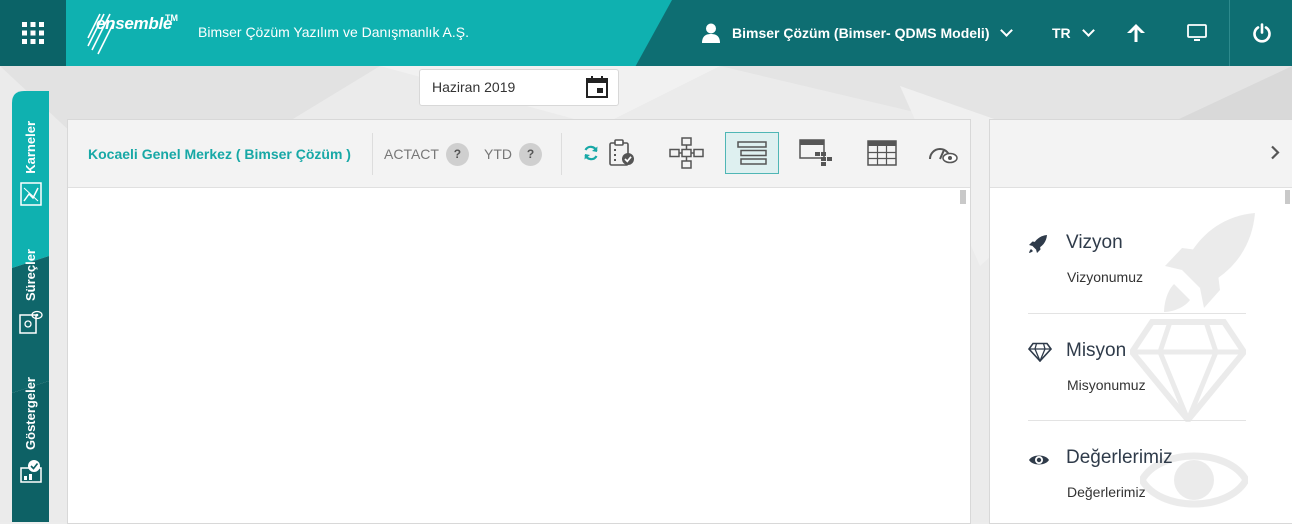  What do you see at coordinates (1229, 33) in the screenshot?
I see `topbar-divider` at bounding box center [1229, 33].